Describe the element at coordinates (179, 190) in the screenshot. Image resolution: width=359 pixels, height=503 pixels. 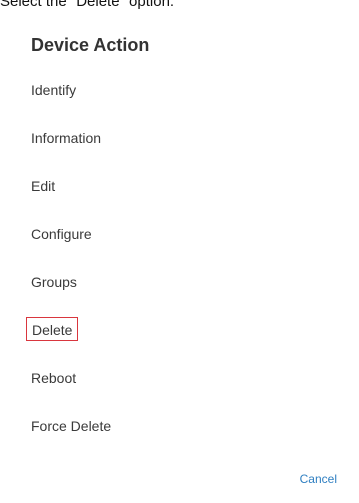
I see `action-item-edit: Edit` at that location.